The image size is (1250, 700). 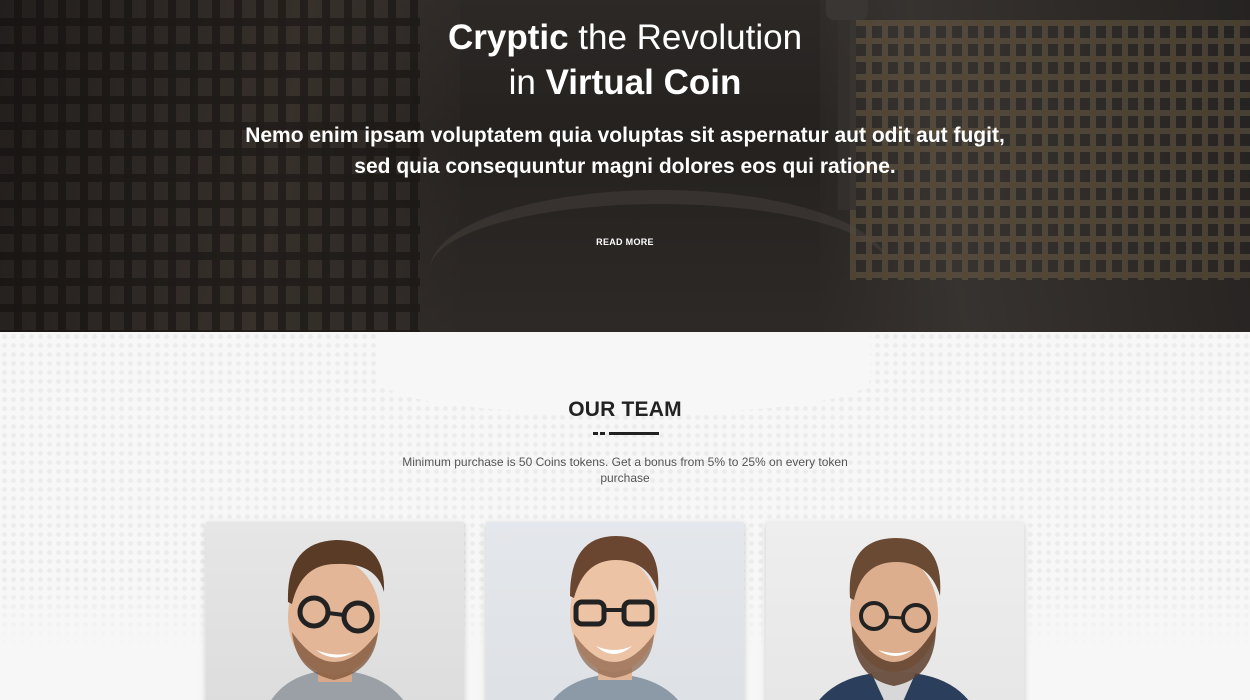 What do you see at coordinates (625, 242) in the screenshot?
I see `read-more-button: READ MORE` at bounding box center [625, 242].